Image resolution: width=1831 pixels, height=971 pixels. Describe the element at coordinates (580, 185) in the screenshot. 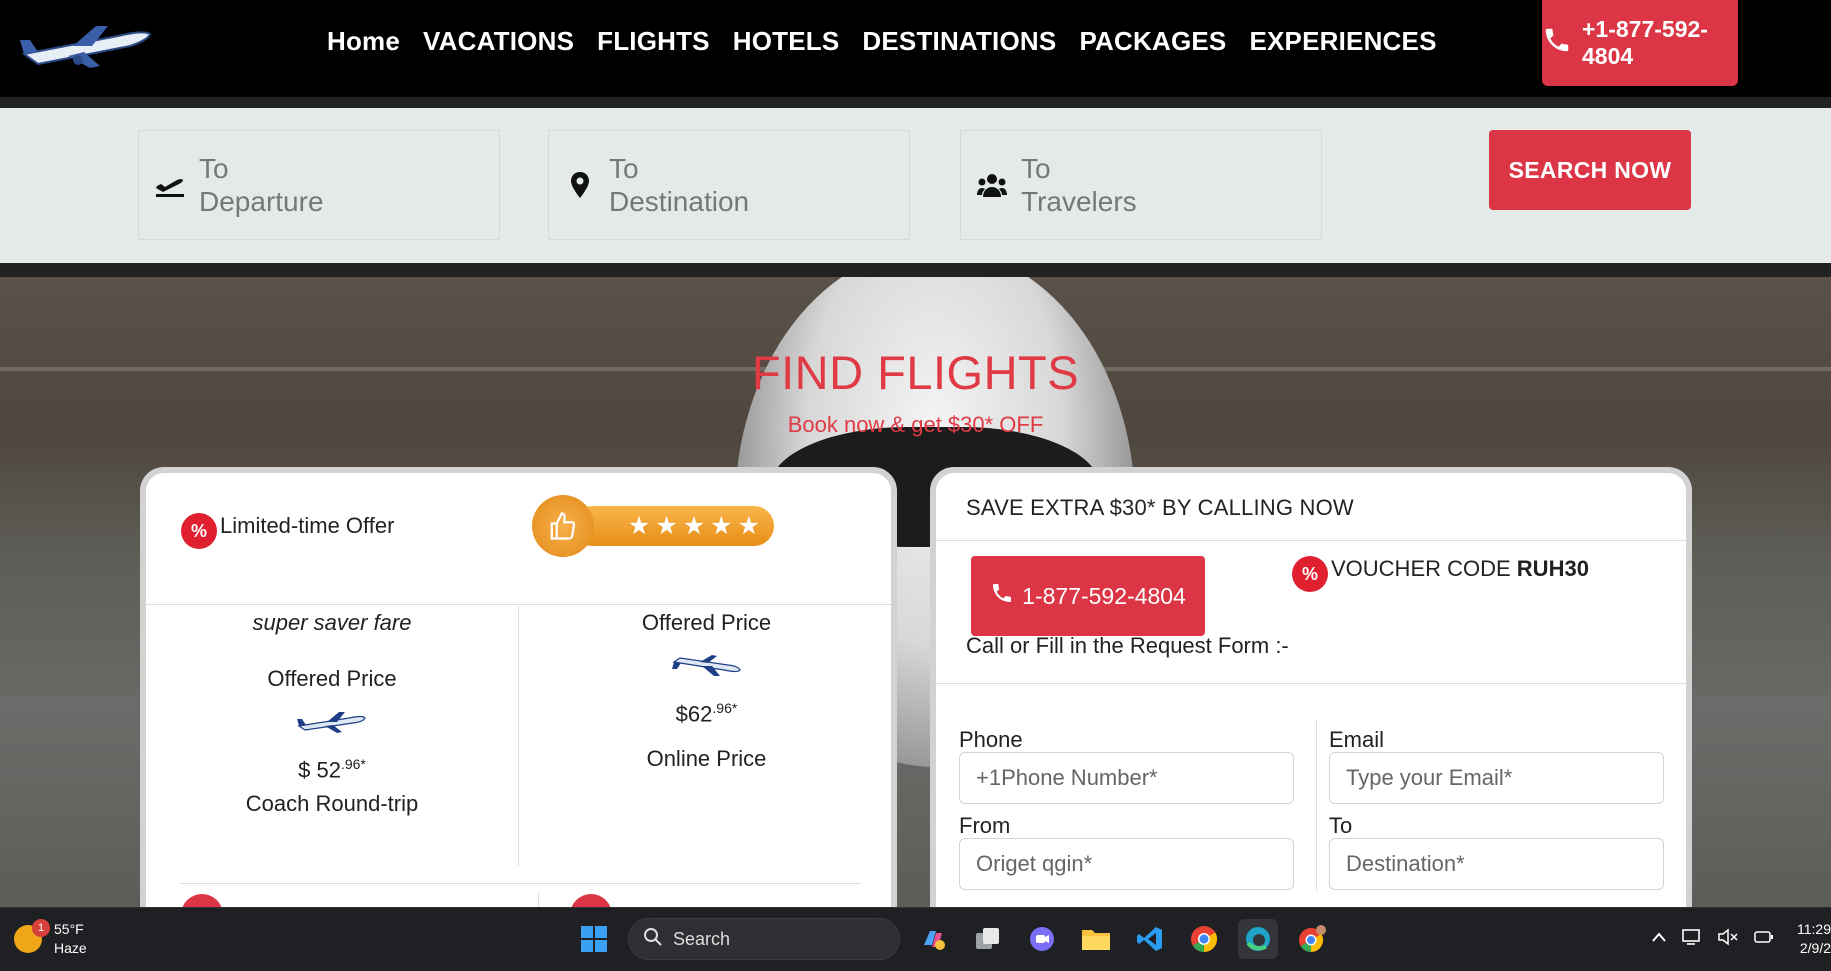

I see `map-pin-icon` at that location.